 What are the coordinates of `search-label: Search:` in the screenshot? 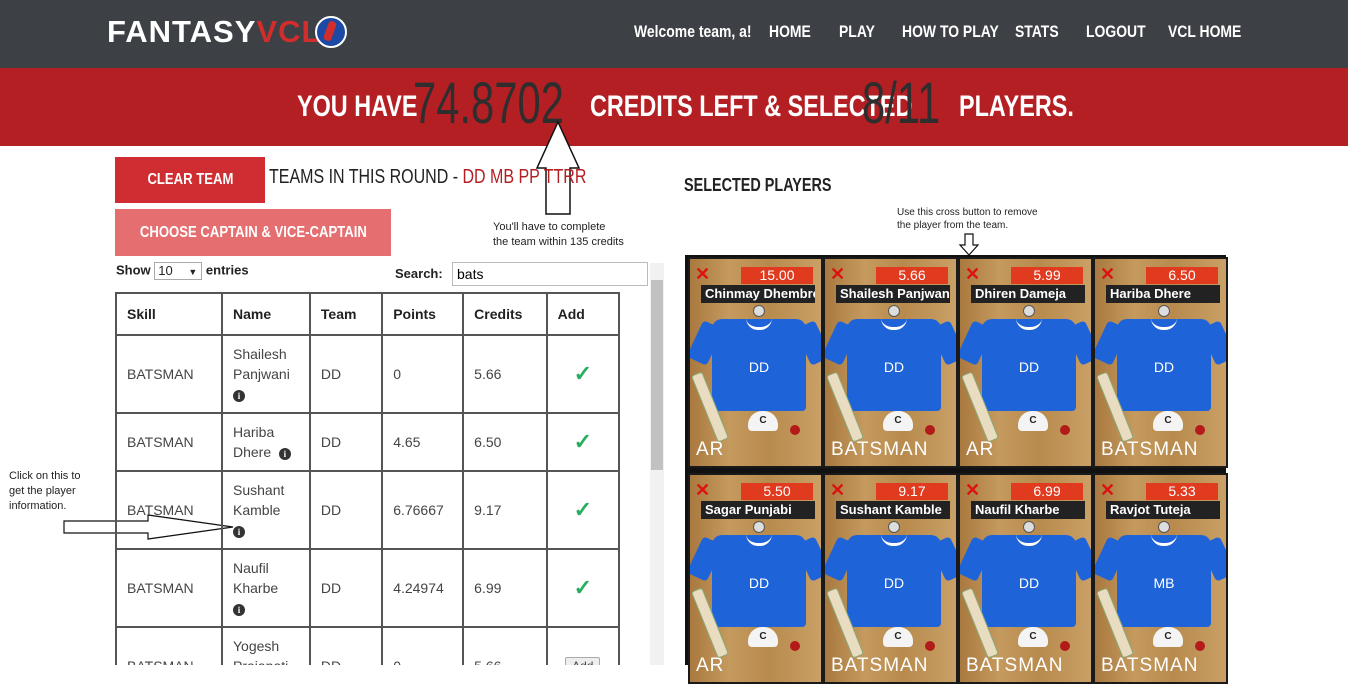 It's located at (419, 273).